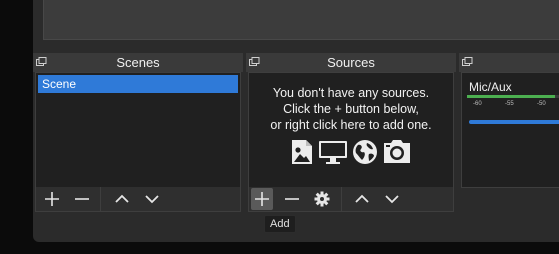 The width and height of the screenshot is (559, 254). What do you see at coordinates (333, 152) in the screenshot?
I see `display-capture-icon` at bounding box center [333, 152].